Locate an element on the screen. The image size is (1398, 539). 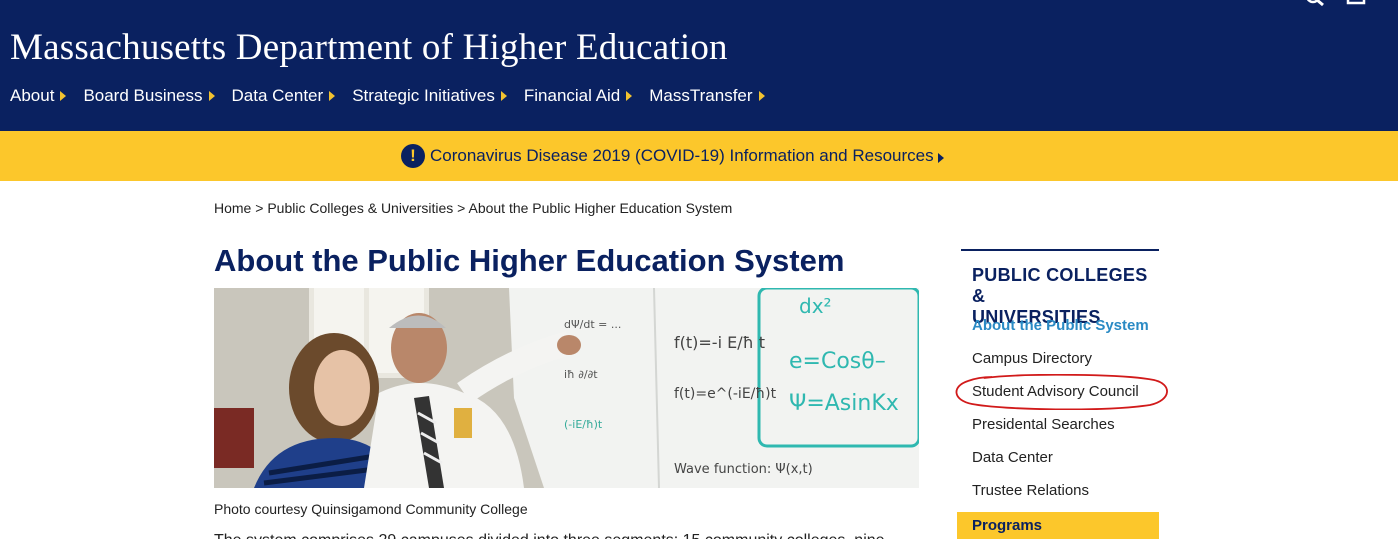
nav-label: MassTransfer is located at coordinates (701, 95).